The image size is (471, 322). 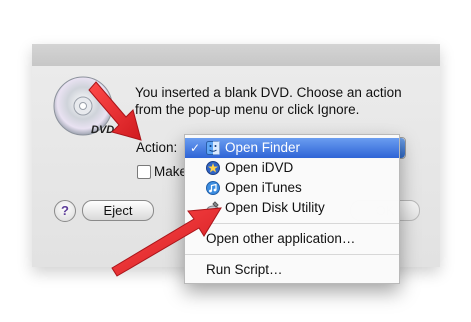 What do you see at coordinates (263, 187) in the screenshot?
I see `menu-item-label: Open iTunes` at bounding box center [263, 187].